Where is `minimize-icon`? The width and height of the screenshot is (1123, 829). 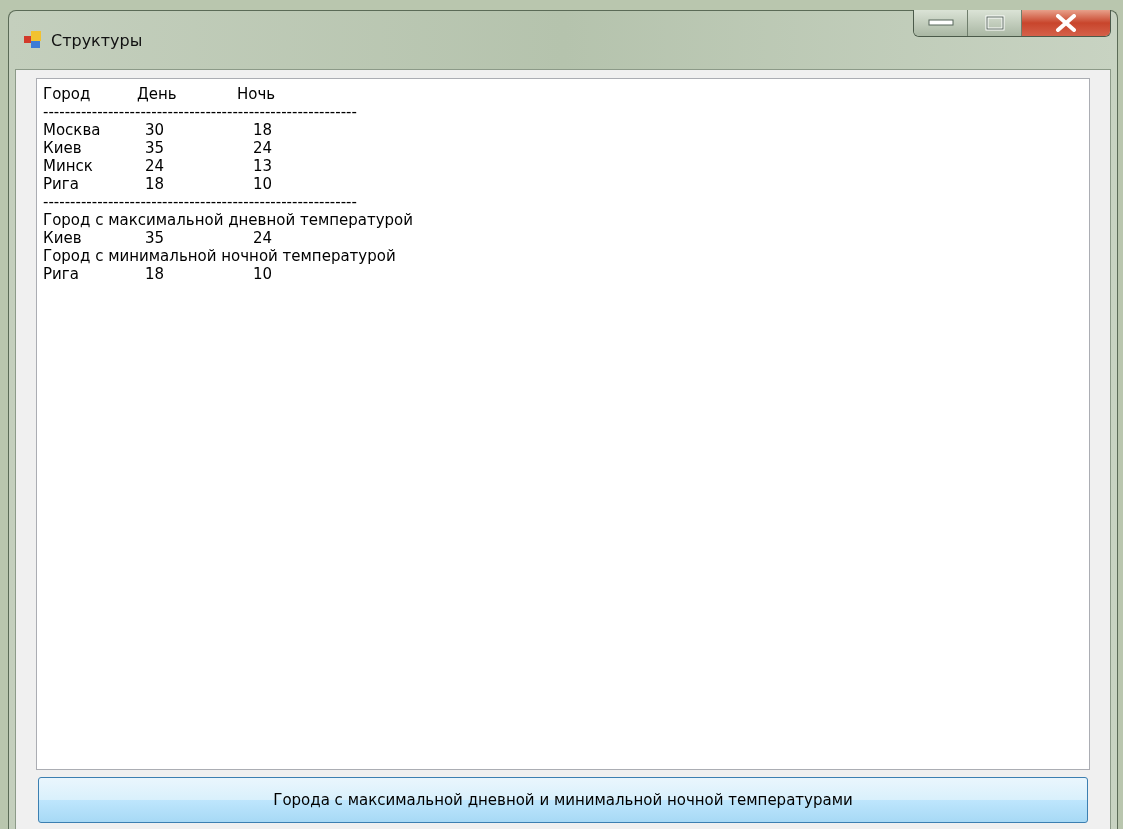
minimize-icon is located at coordinates (940, 23).